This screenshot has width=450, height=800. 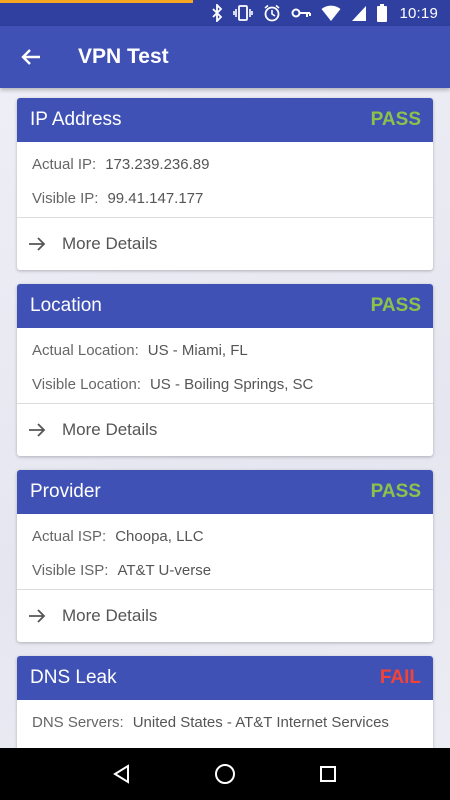 What do you see at coordinates (76, 119) in the screenshot?
I see `card-title: IP Address` at bounding box center [76, 119].